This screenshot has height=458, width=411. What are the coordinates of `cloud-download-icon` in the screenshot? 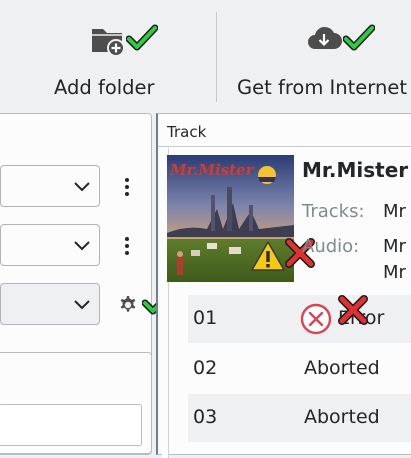 It's located at (324, 41).